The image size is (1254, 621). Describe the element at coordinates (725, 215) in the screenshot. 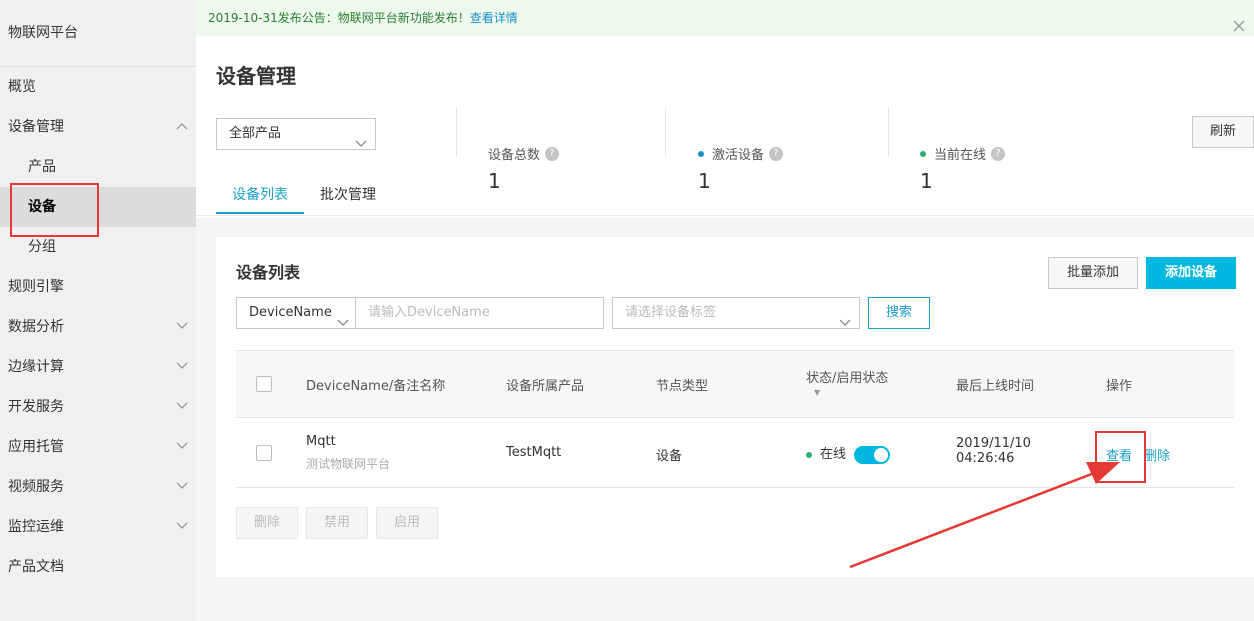

I see `tab-underline` at that location.